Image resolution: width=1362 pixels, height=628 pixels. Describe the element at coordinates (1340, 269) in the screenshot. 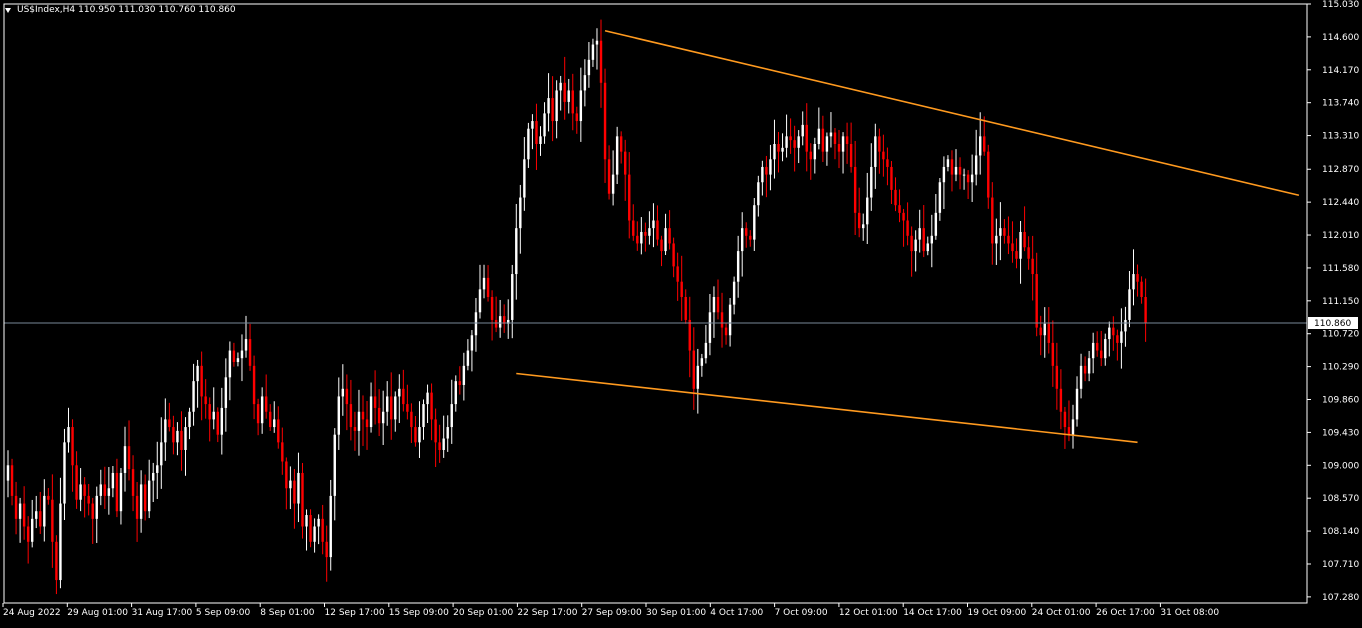

I see `y-tick-label: 111.580` at that location.